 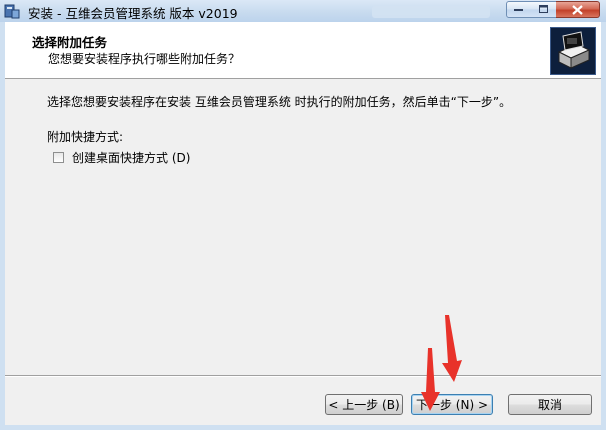 What do you see at coordinates (303, 50) in the screenshot?
I see `wizard-header: 选择附加任务 您想要安装程序执行哪些附加任务？` at bounding box center [303, 50].